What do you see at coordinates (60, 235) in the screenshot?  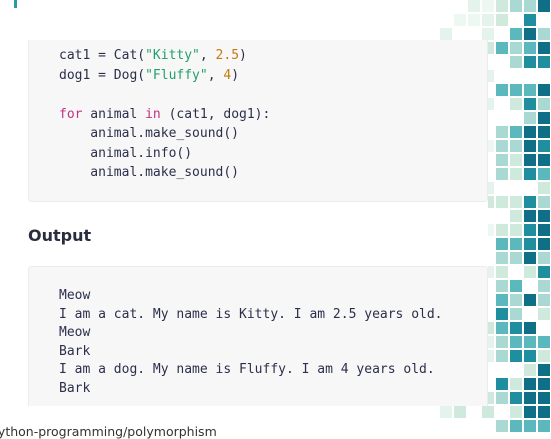 I see `output-heading: Output` at bounding box center [60, 235].